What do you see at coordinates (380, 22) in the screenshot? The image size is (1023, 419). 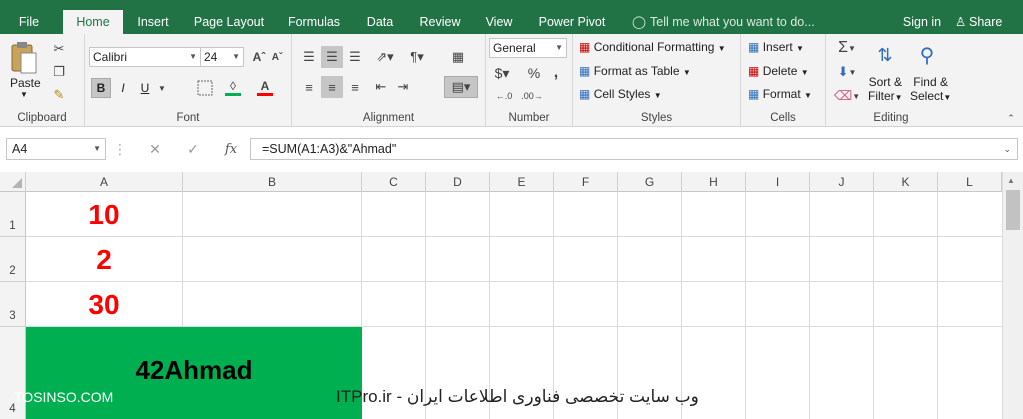 I see `tab-data: Data` at bounding box center [380, 22].